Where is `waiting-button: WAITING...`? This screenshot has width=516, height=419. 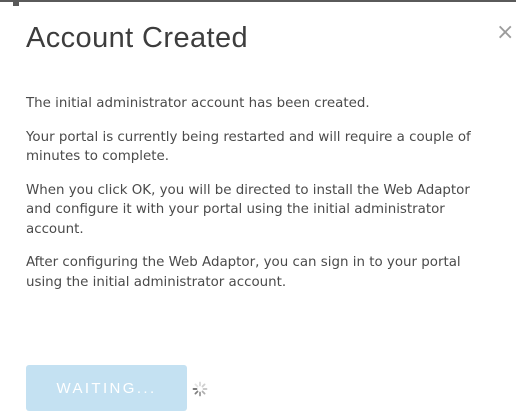
waiting-button: WAITING... is located at coordinates (106, 388).